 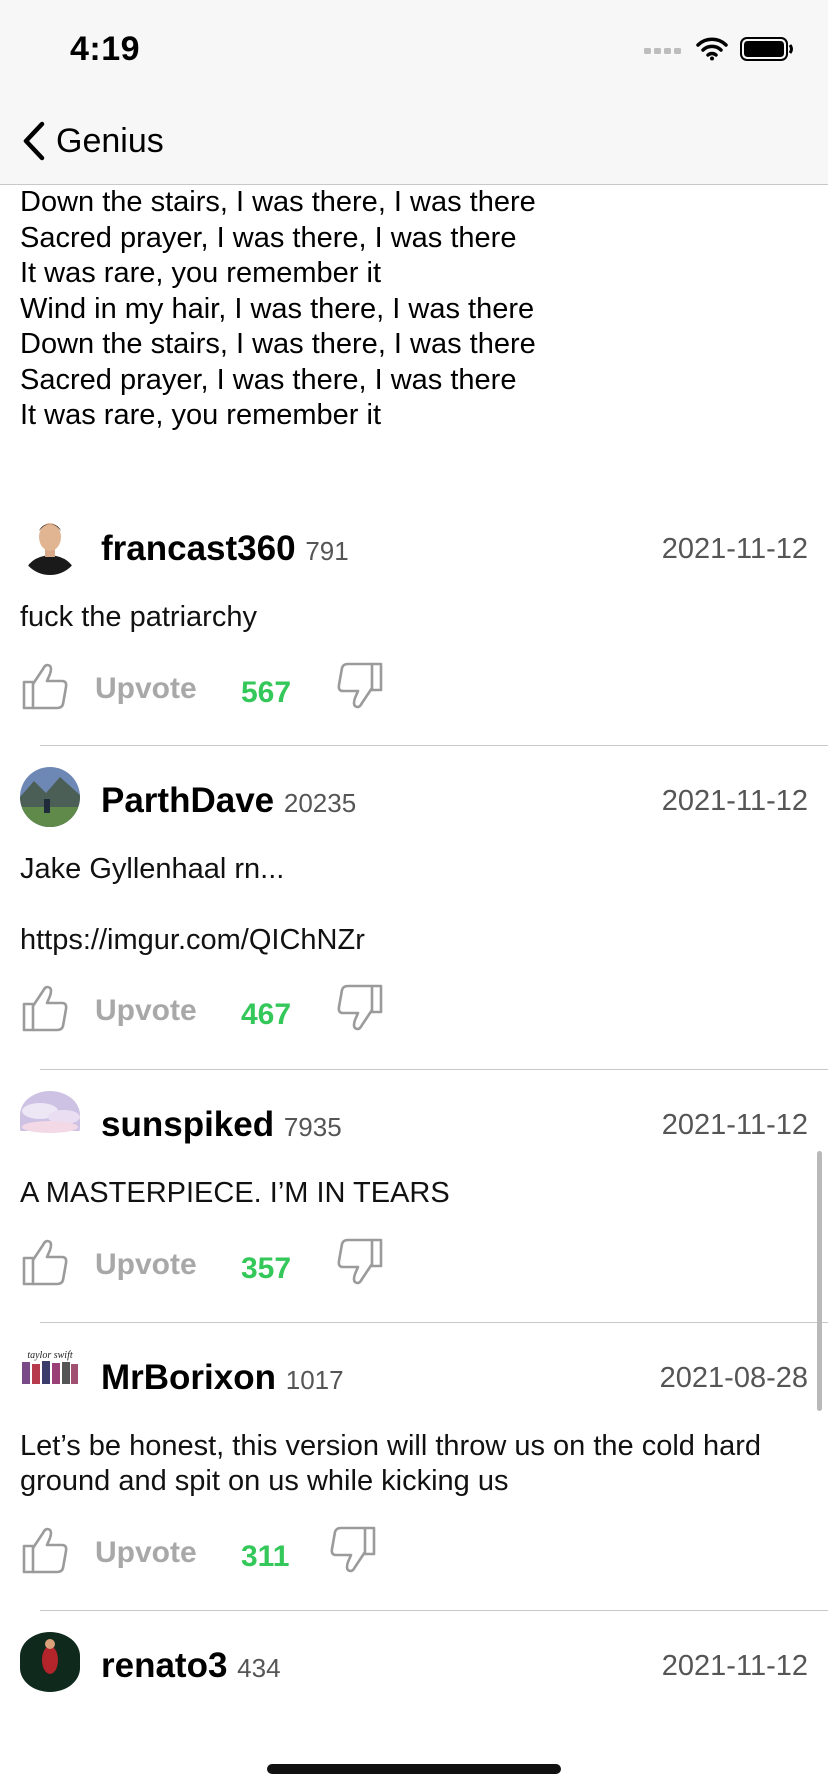 What do you see at coordinates (733, 1378) in the screenshot?
I see `comment-date: 2021-08-28` at bounding box center [733, 1378].